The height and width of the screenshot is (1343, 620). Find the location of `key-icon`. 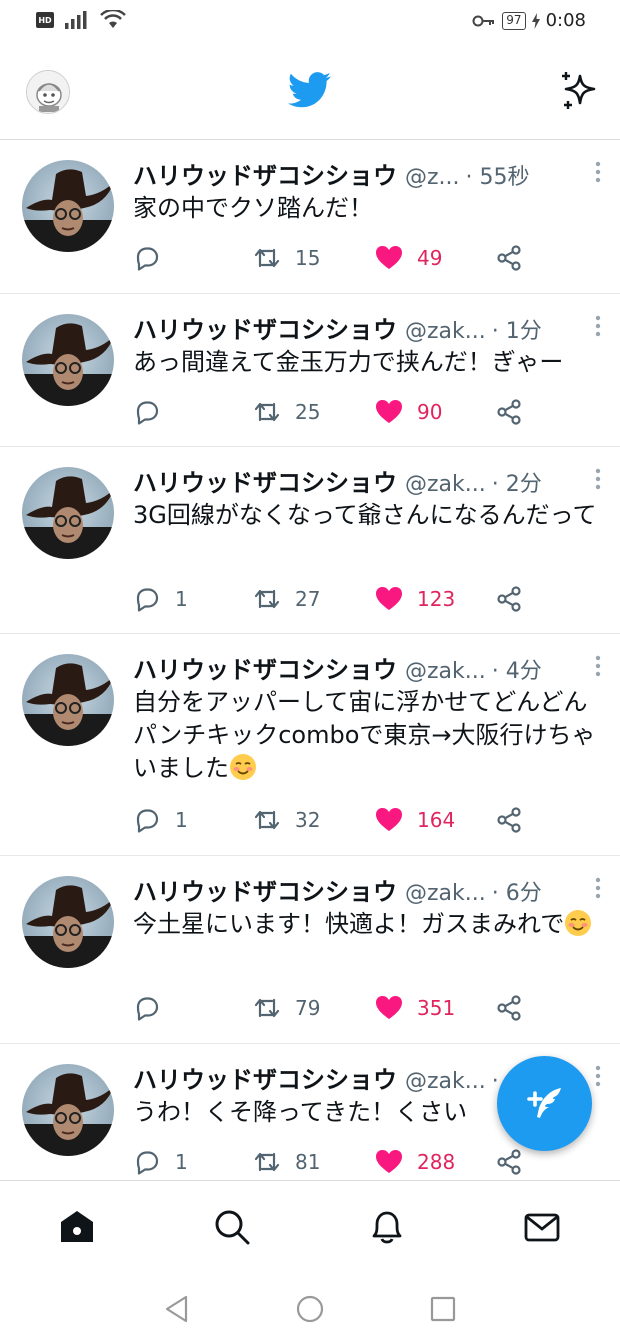

key-icon is located at coordinates (483, 20).